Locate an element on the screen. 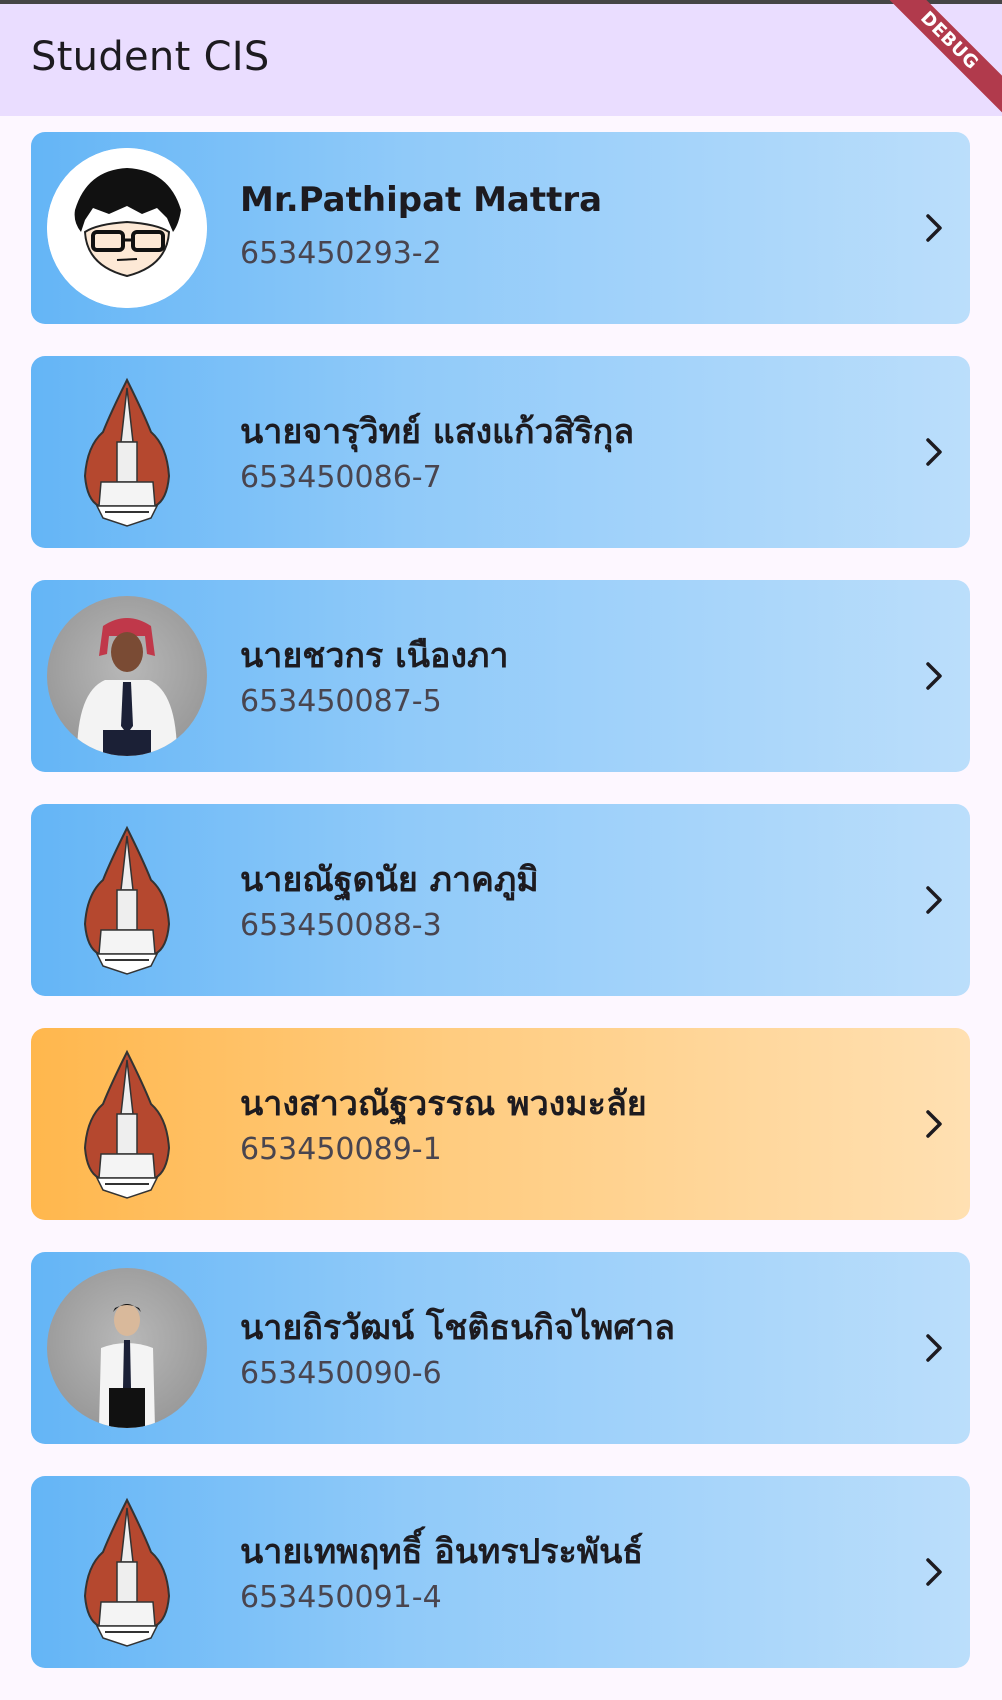 Image resolution: width=1002 pixels, height=1700 pixels. student-id: 653450088-3 is located at coordinates (341, 925).